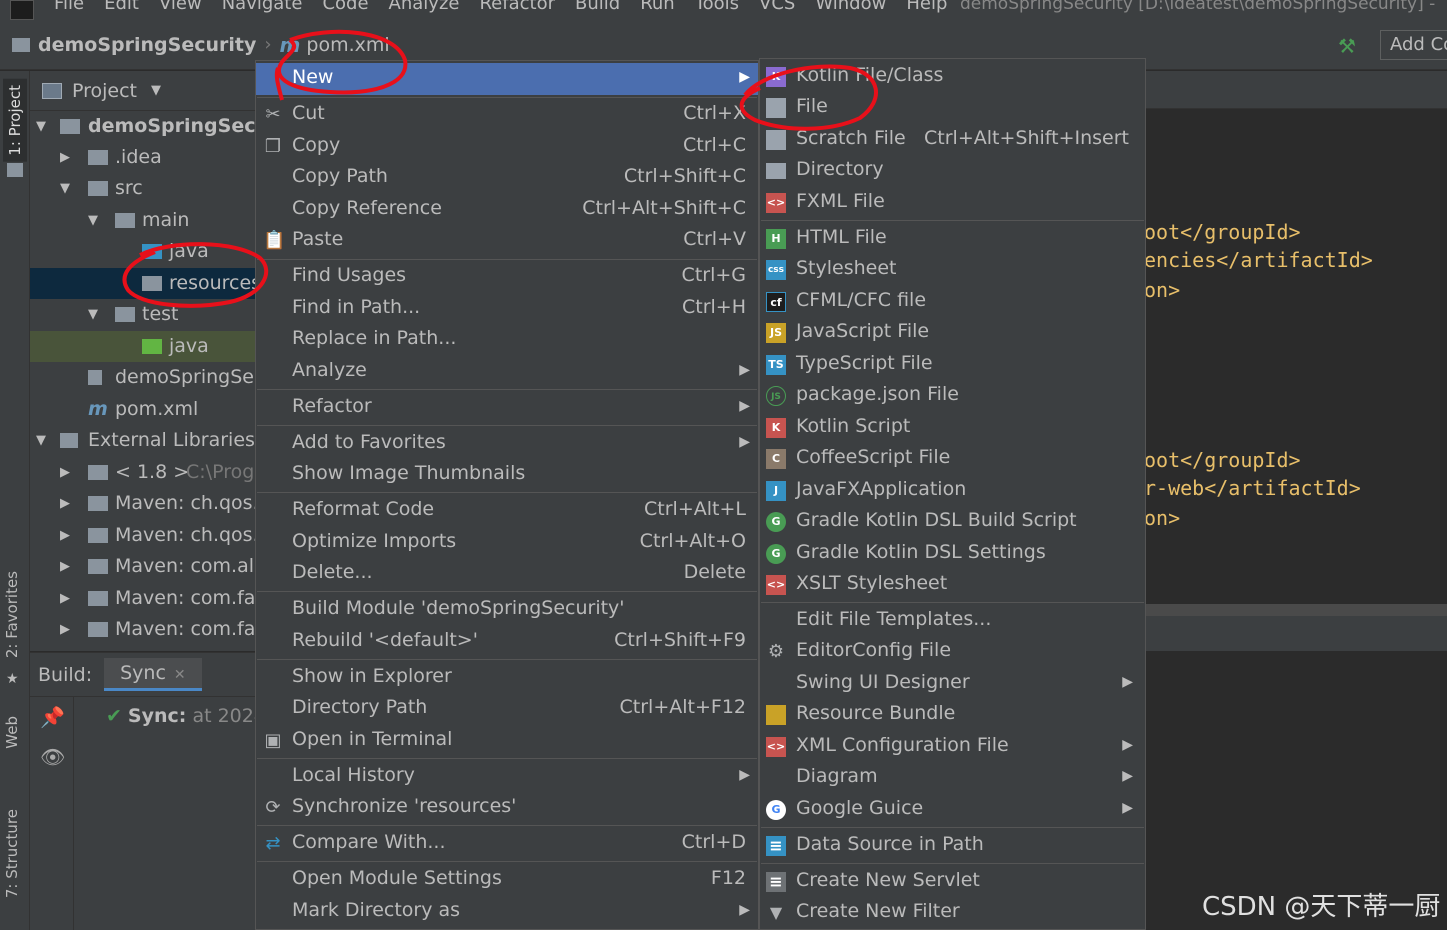 Image resolution: width=1447 pixels, height=930 pixels. I want to click on tree-item-resources: resources, so click(145, 283).